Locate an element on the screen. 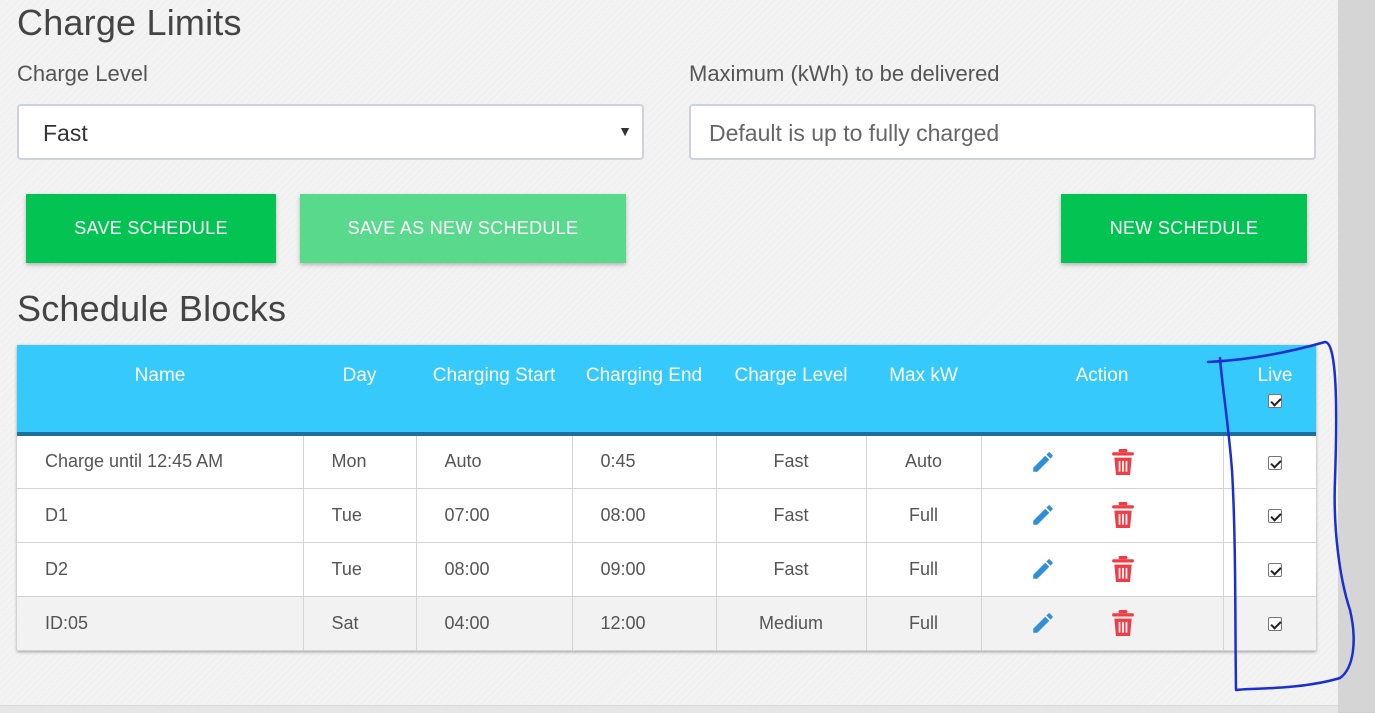 Image resolution: width=1375 pixels, height=713 pixels. table-row: D2 Tue 08:00 09:00 Fast Full is located at coordinates (666, 569).